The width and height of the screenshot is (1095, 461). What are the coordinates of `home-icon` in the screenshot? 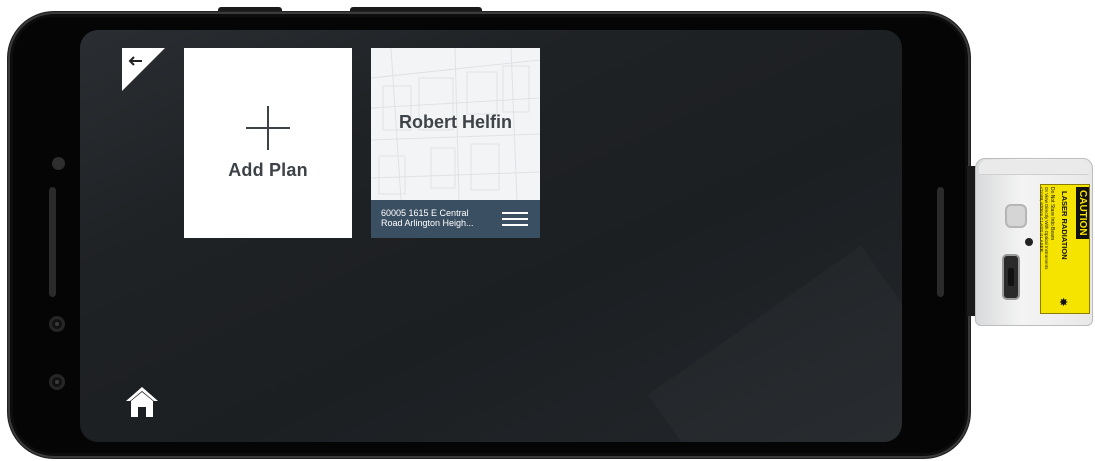 It's located at (142, 402).